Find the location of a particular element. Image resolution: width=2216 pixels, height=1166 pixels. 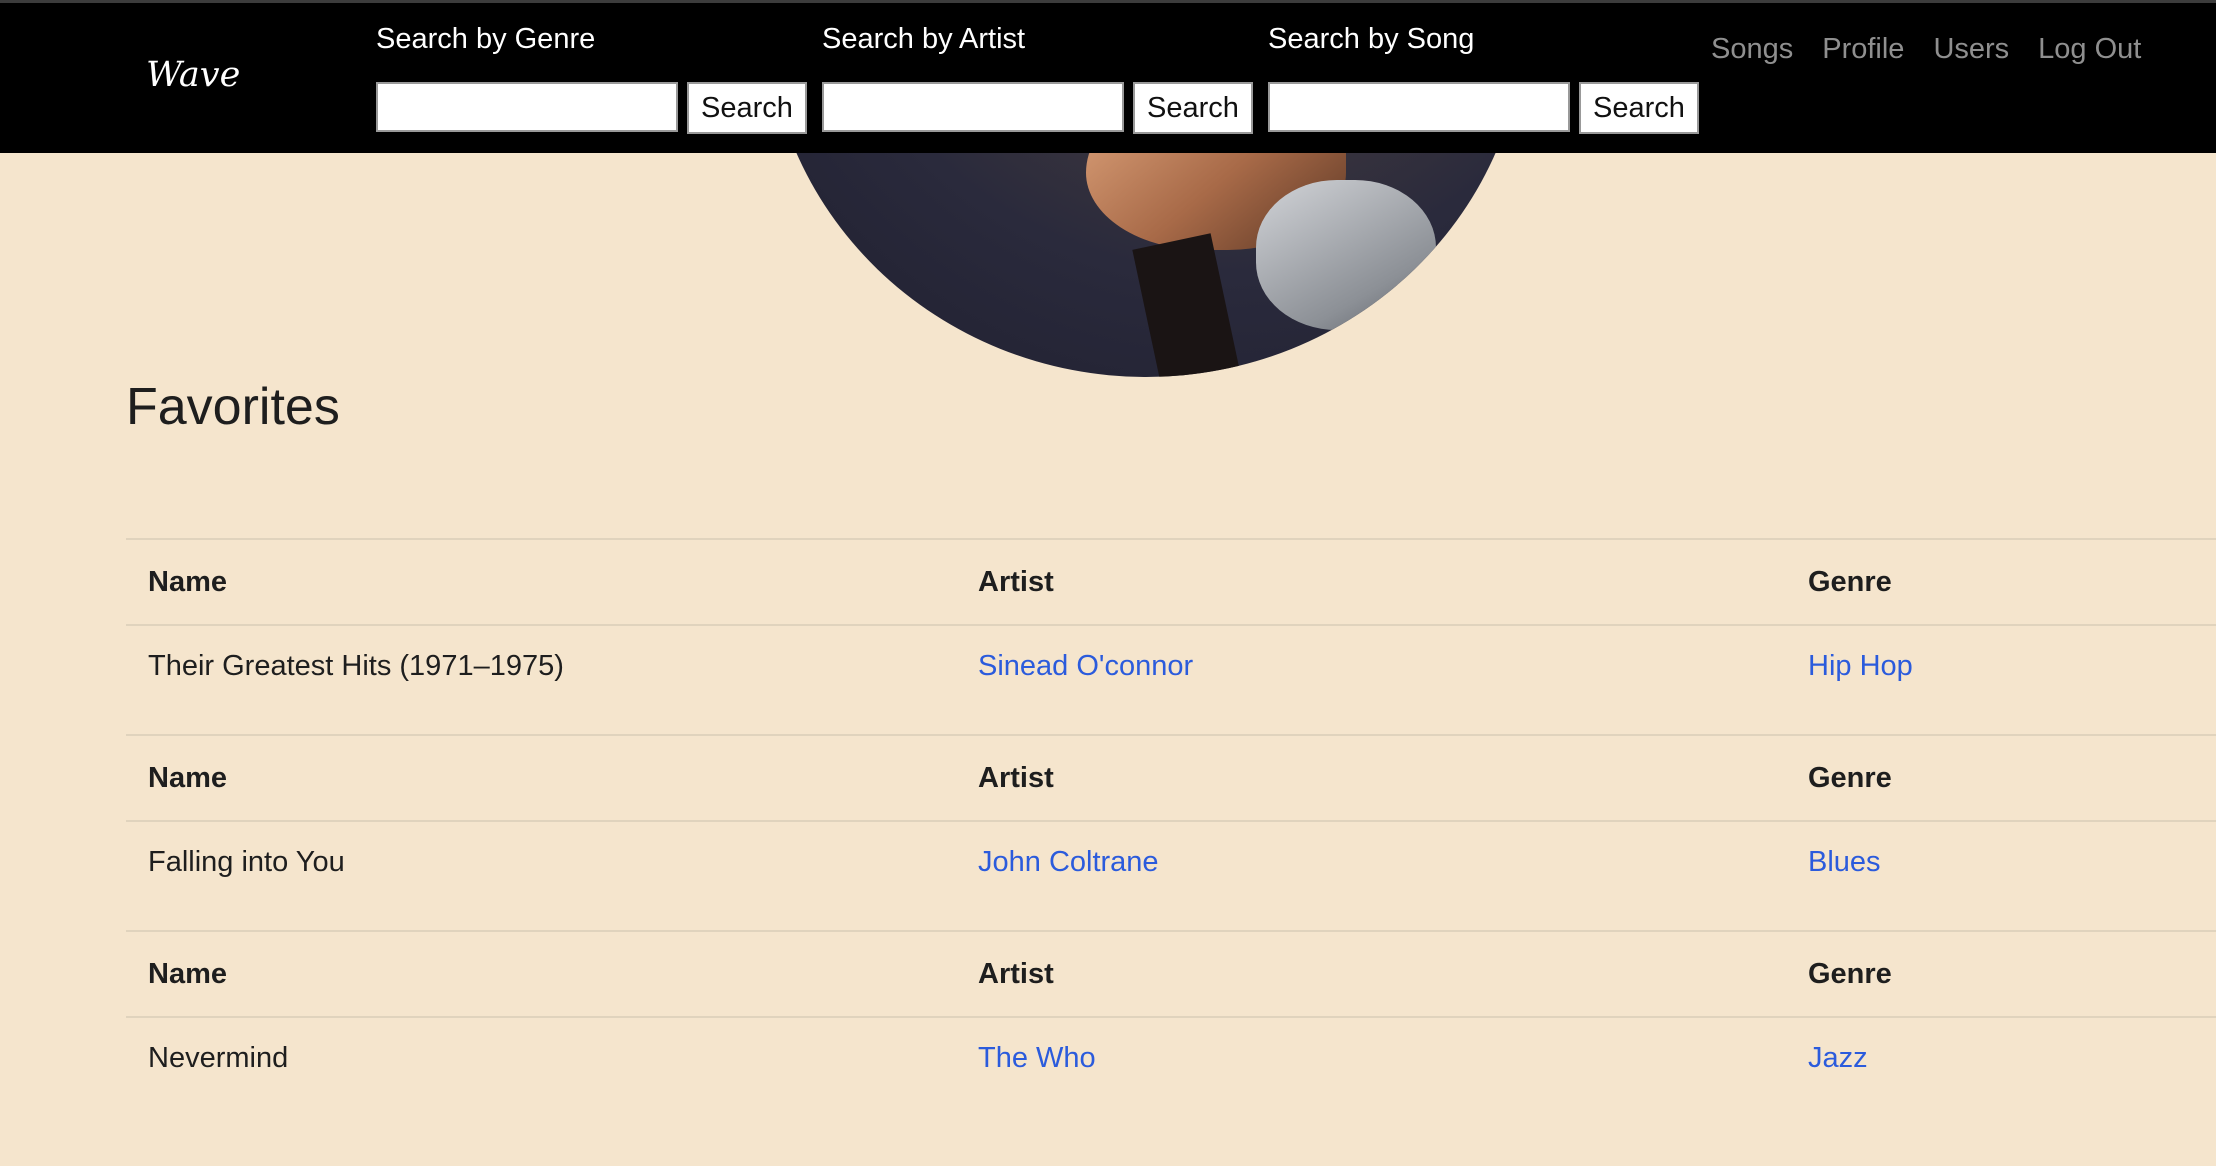

song-name: Nevermind is located at coordinates (541, 1071).